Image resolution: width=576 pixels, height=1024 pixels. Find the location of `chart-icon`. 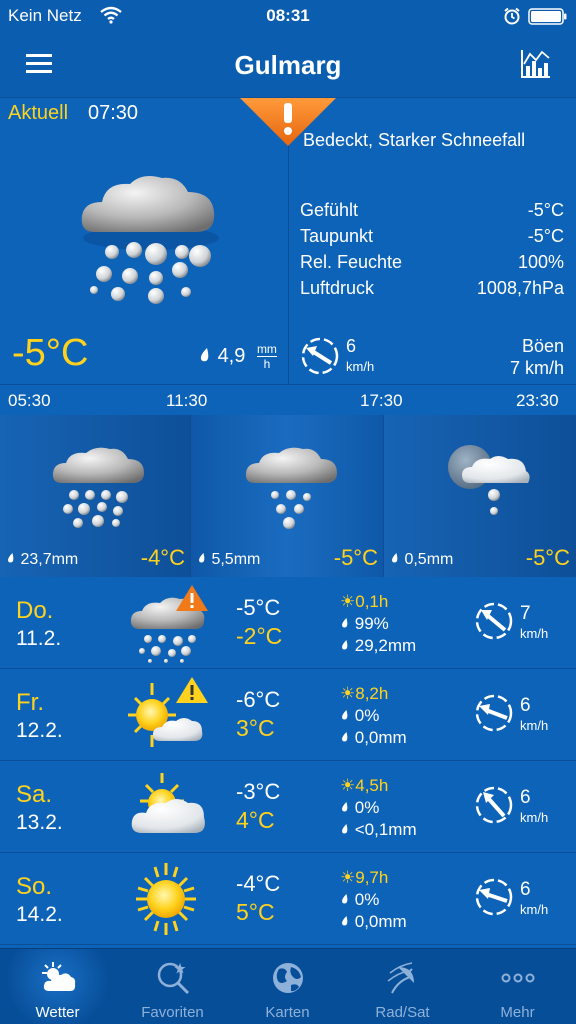

chart-icon is located at coordinates (535, 64).